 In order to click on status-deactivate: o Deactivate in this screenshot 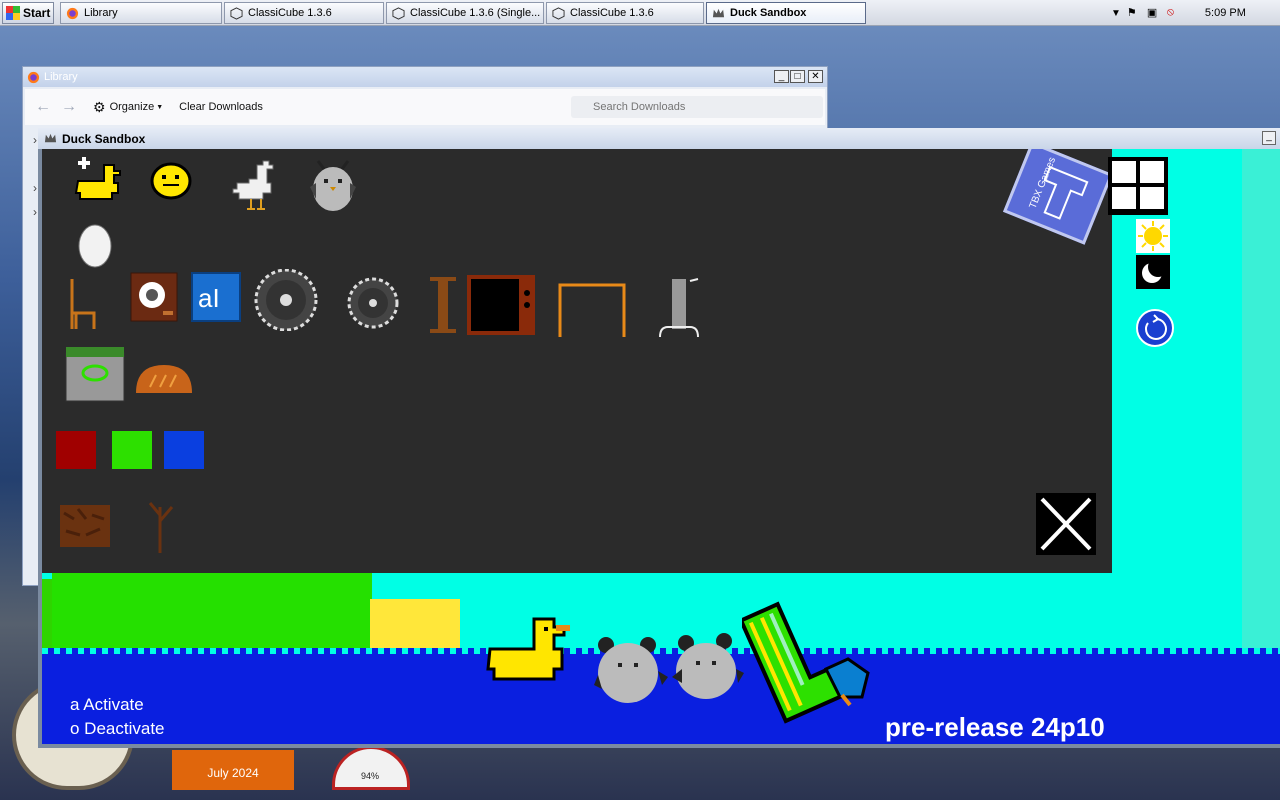, I will do `click(117, 728)`.